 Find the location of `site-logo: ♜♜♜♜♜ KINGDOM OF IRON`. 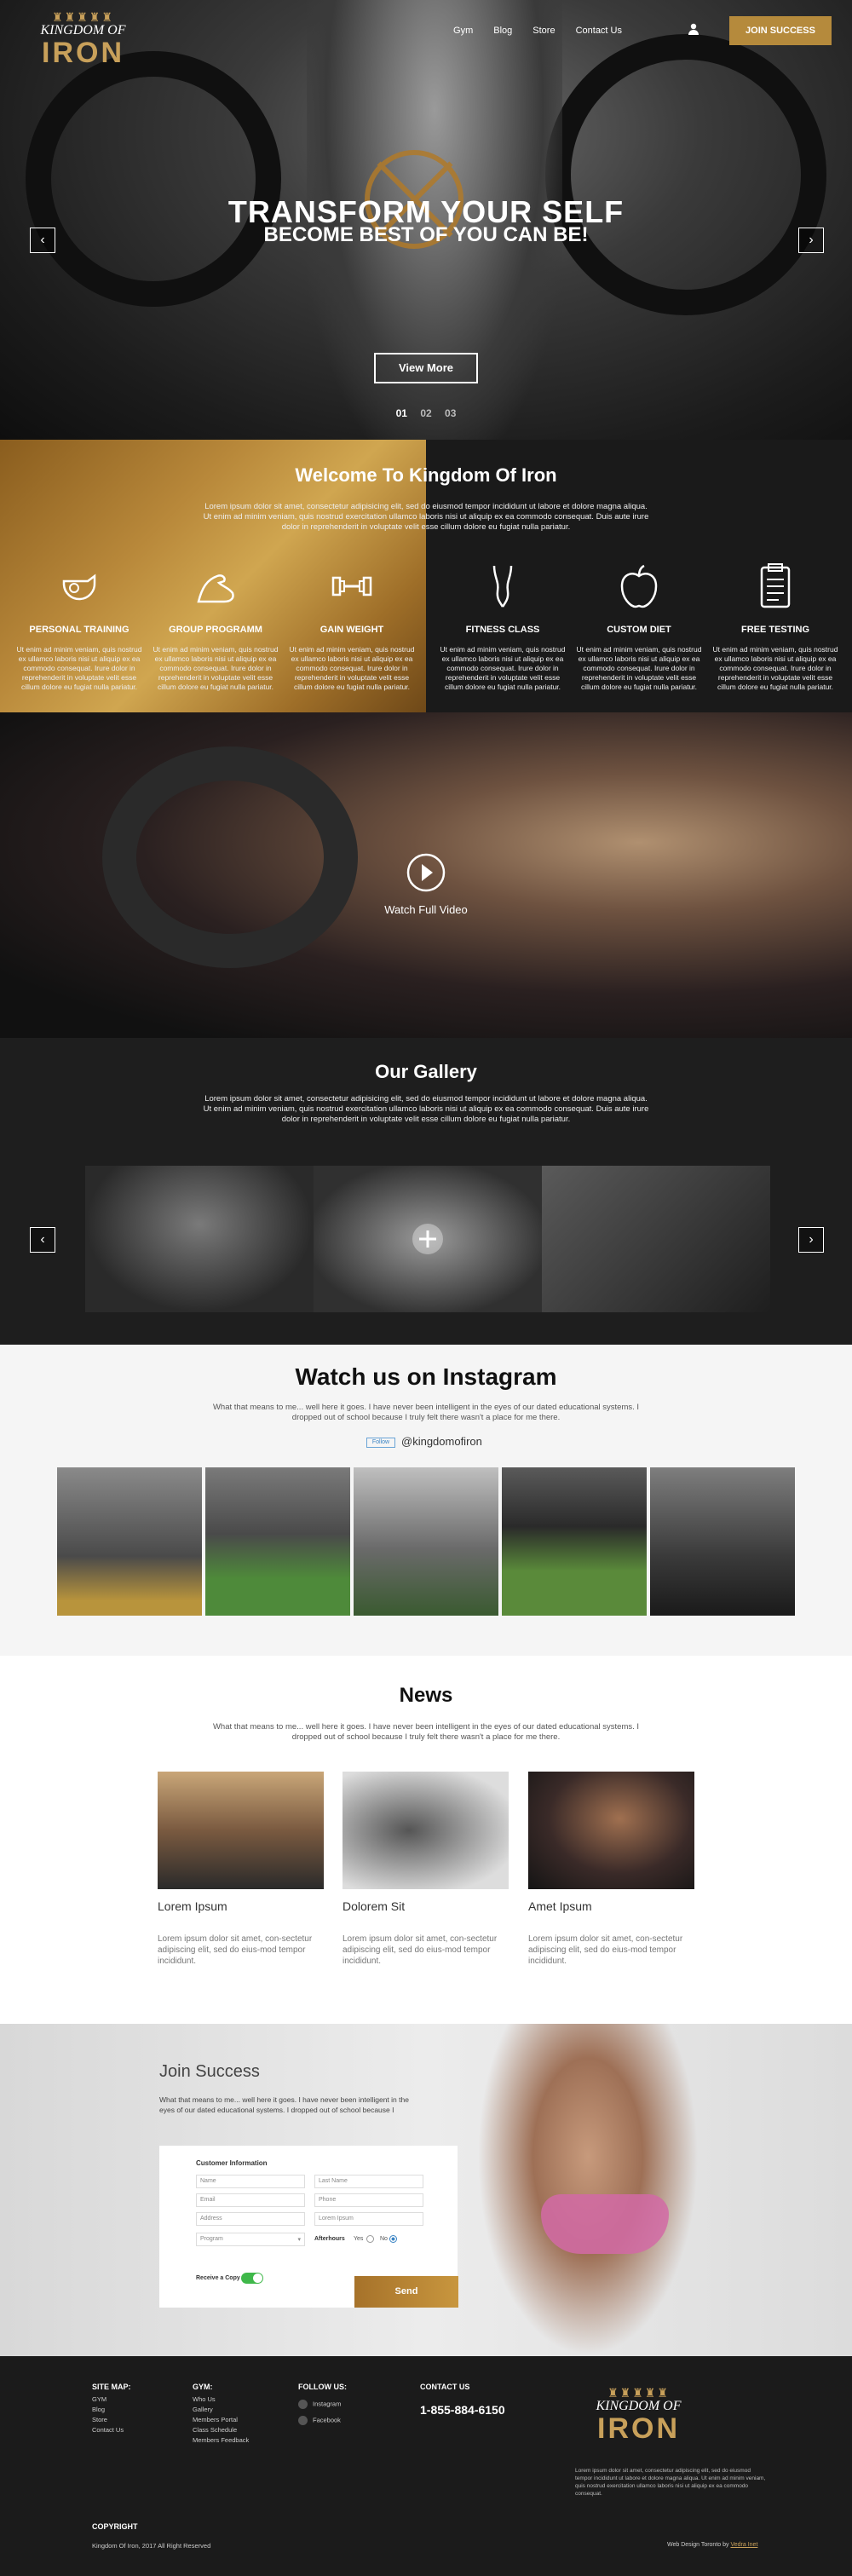

site-logo: ♜♜♜♜♜ KINGDOM OF IRON is located at coordinates (83, 41).